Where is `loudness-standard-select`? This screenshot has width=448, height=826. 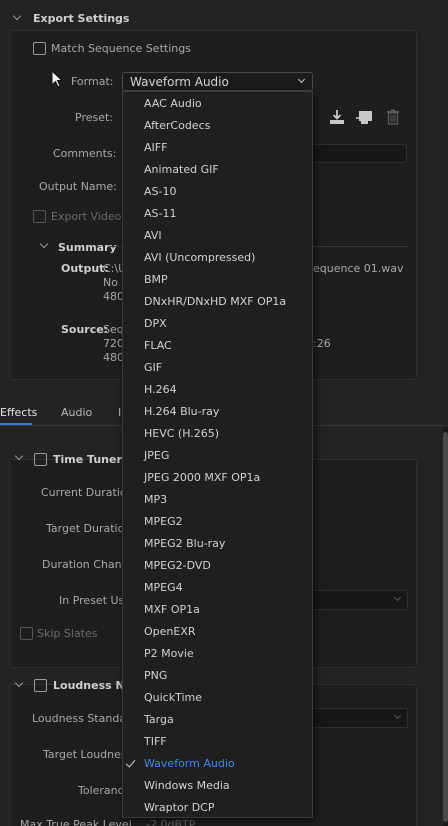 loudness-standard-select is located at coordinates (354, 718).